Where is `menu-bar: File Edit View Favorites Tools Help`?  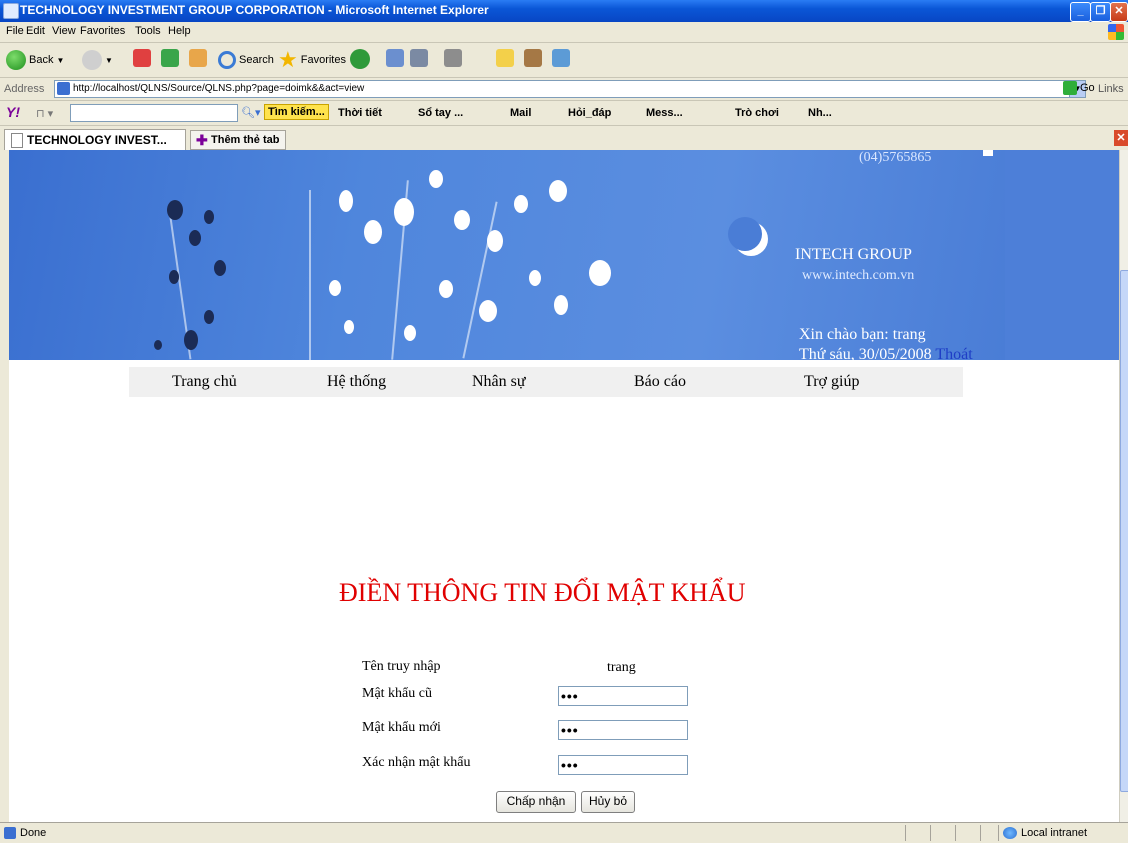 menu-bar: File Edit View Favorites Tools Help is located at coordinates (564, 32).